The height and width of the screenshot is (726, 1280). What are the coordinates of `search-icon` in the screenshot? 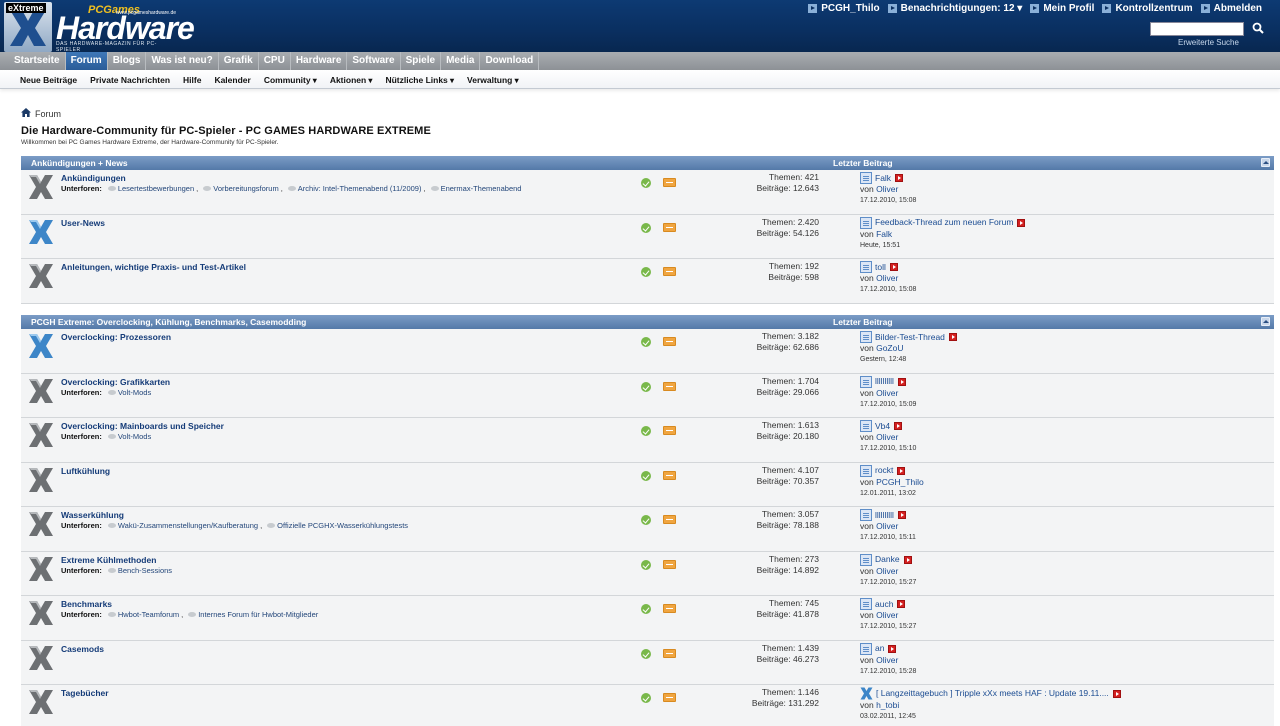 It's located at (1259, 29).